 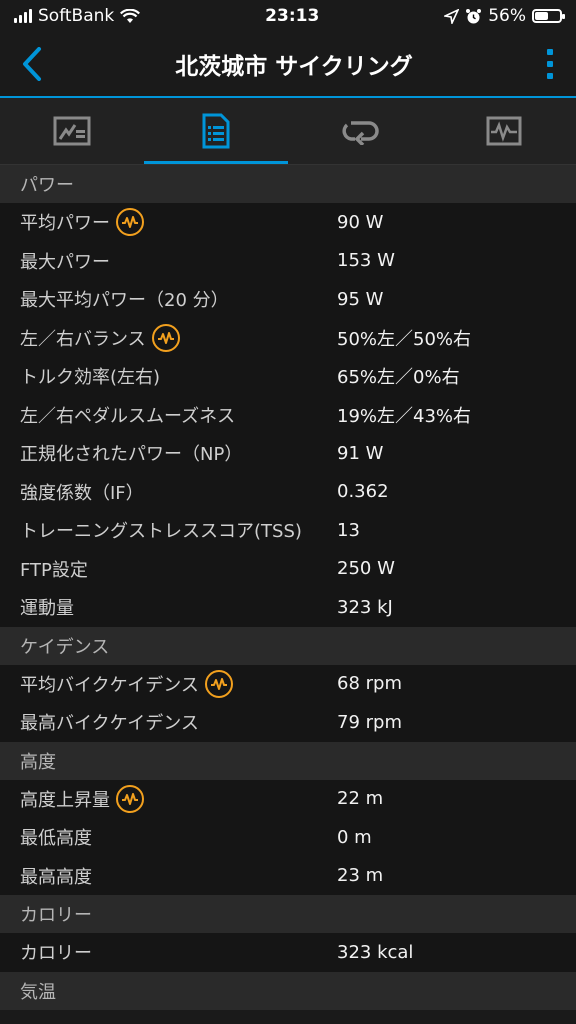 I want to click on section-header-power: パワー, so click(x=288, y=184).